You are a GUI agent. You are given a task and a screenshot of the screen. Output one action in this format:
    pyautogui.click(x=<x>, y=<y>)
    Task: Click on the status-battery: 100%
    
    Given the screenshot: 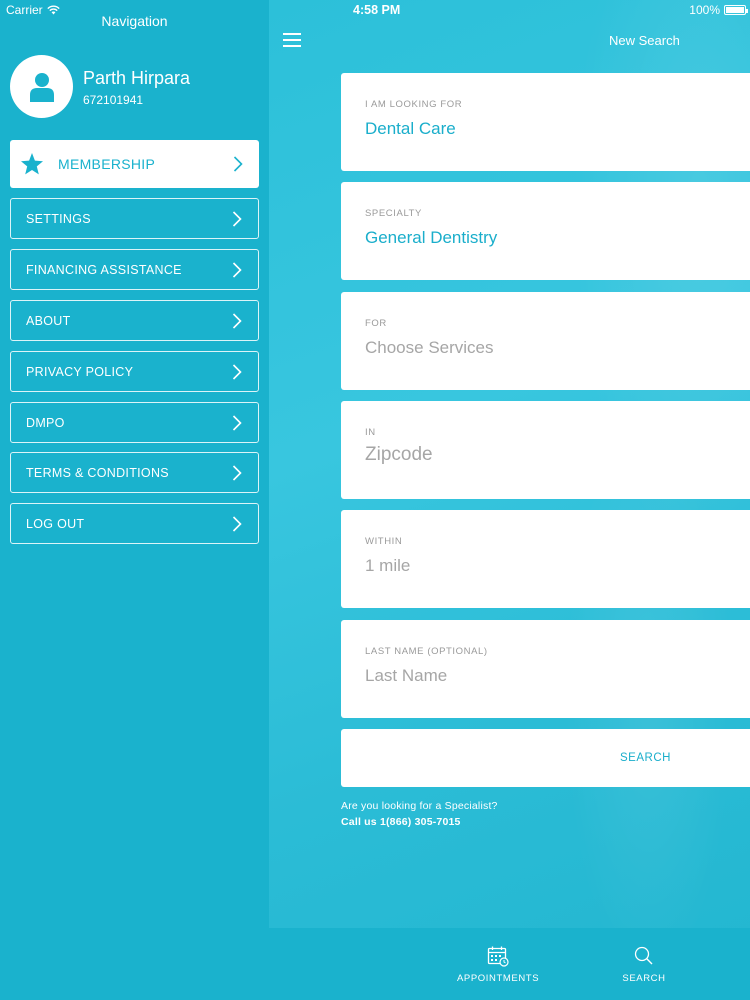 What is the action you would take?
    pyautogui.click(x=718, y=10)
    